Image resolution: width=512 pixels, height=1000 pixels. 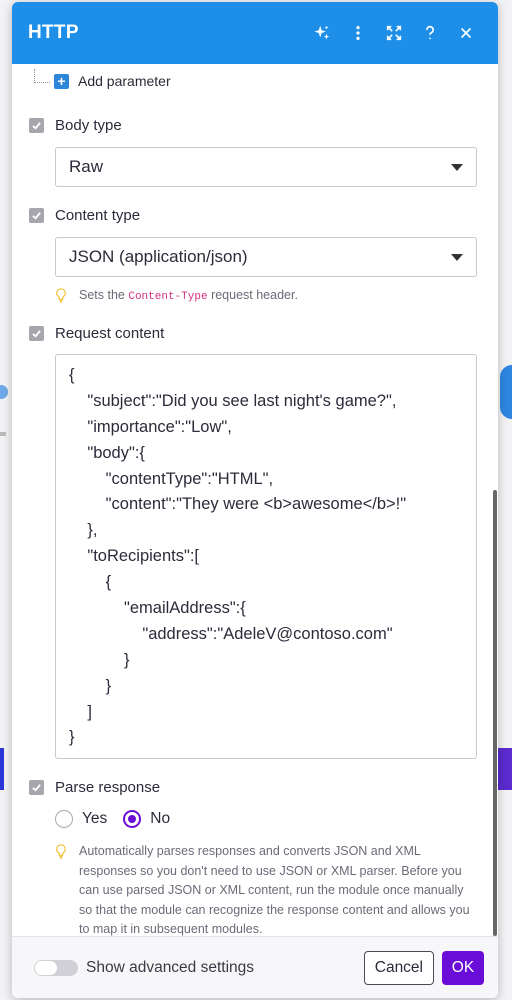 What do you see at coordinates (108, 787) in the screenshot?
I see `parse-response-label: Parse response` at bounding box center [108, 787].